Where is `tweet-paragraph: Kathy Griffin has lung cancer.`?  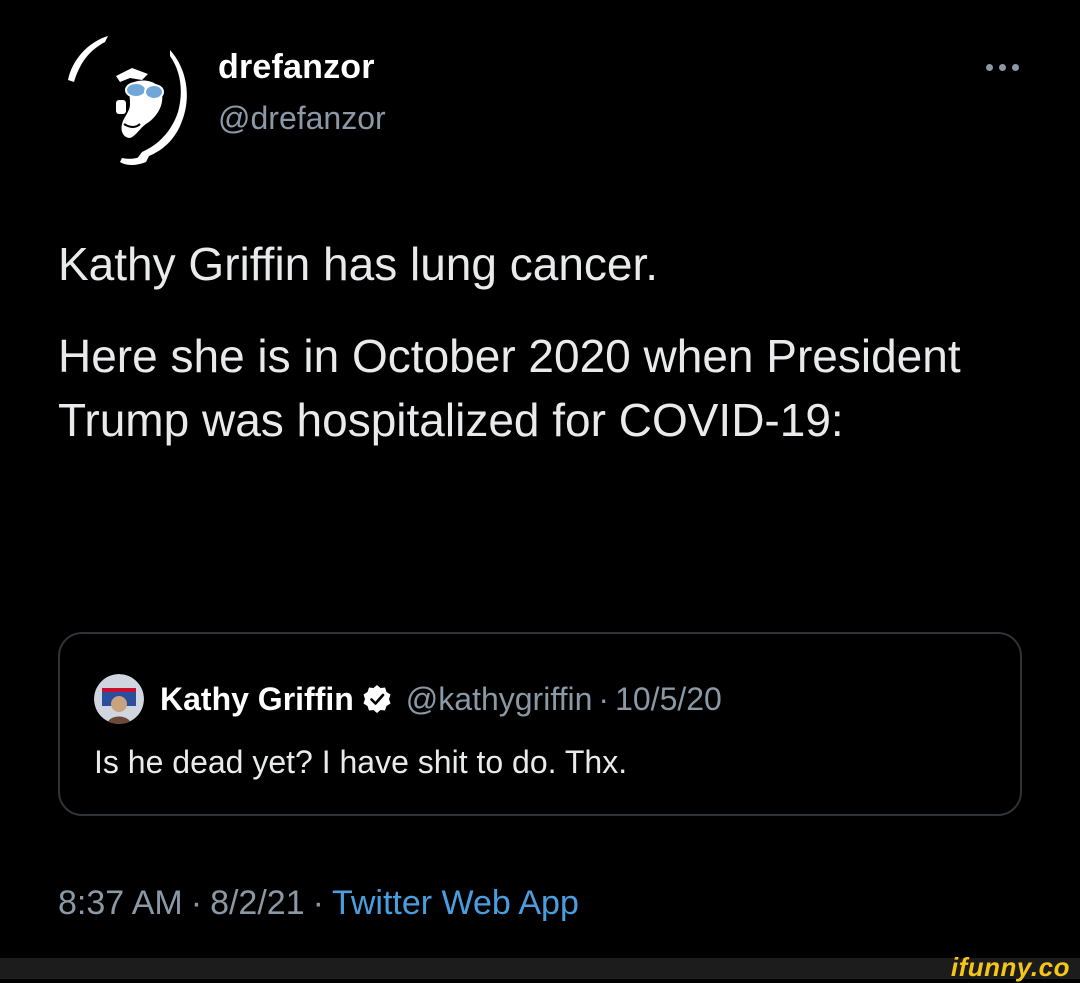
tweet-paragraph: Kathy Griffin has lung cancer. is located at coordinates (358, 264).